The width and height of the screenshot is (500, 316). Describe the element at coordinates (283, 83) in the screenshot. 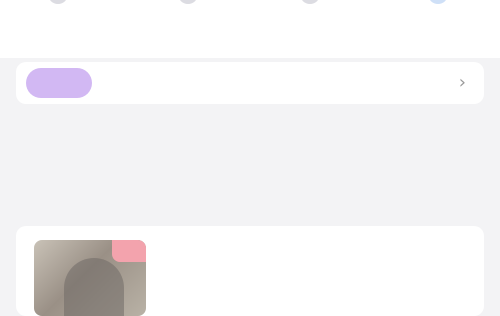

I see `notice-text` at that location.